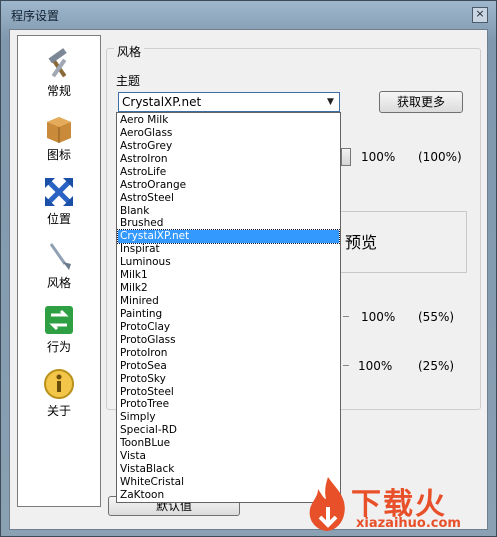 The width and height of the screenshot is (497, 537). I want to click on dropdown-option: ProtoTree, so click(228, 404).